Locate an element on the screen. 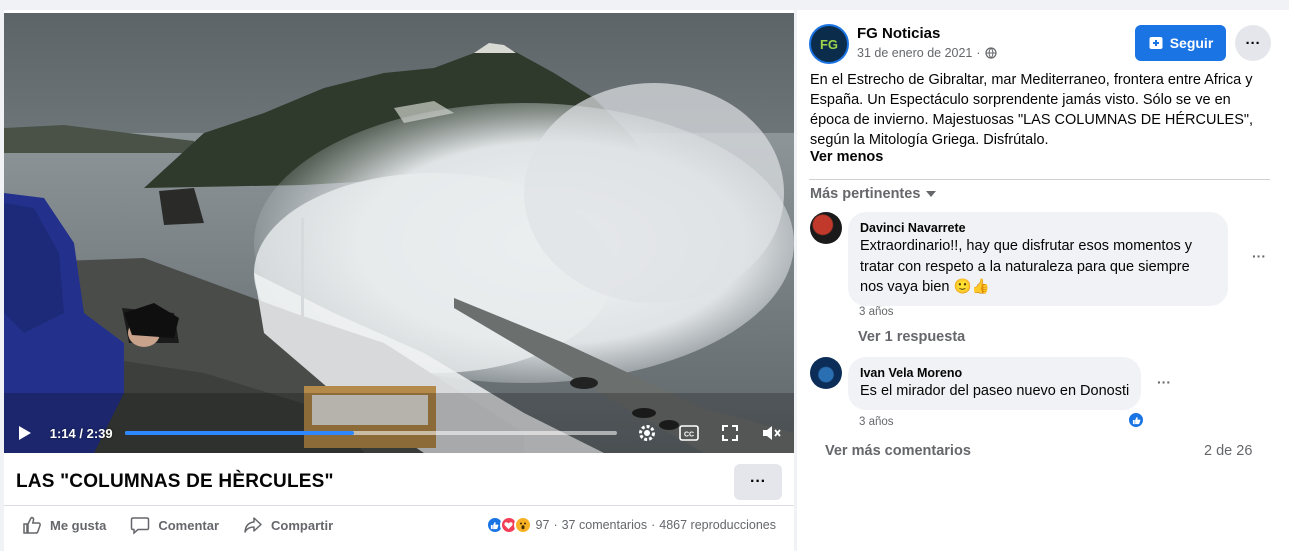 The height and width of the screenshot is (551, 1289). post-header-text: FG Noticias 31 de enero de 2021 · is located at coordinates (927, 43).